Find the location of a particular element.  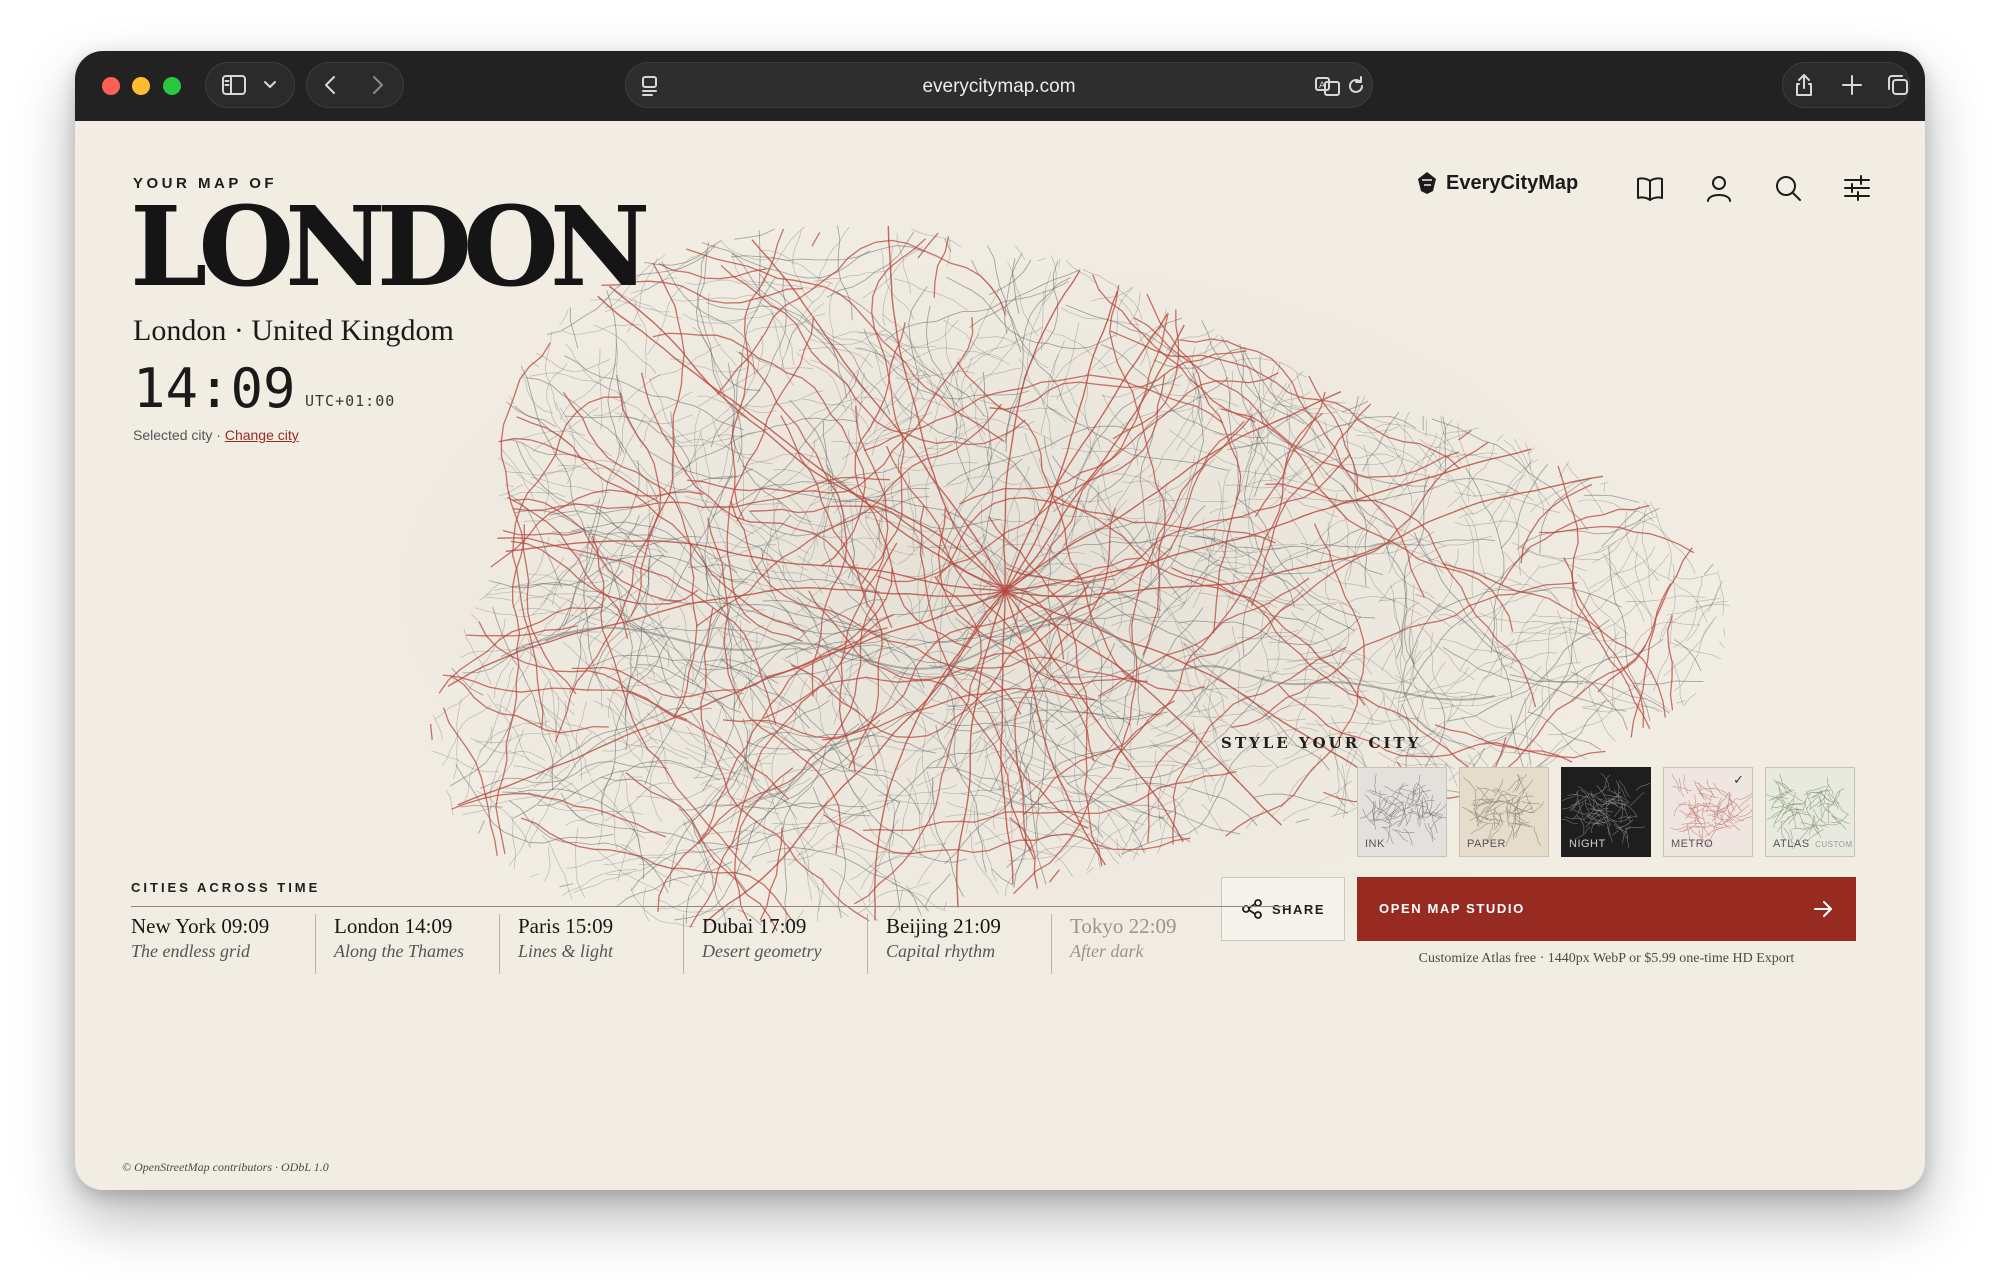

city-card-tagline: Along the Thames is located at coordinates (399, 951).